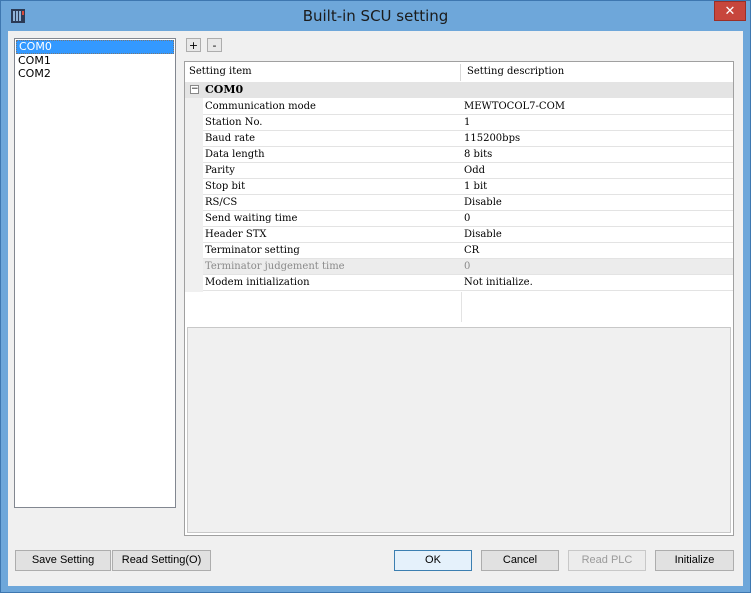 The width and height of the screenshot is (751, 593). I want to click on header-separator, so click(460, 72).